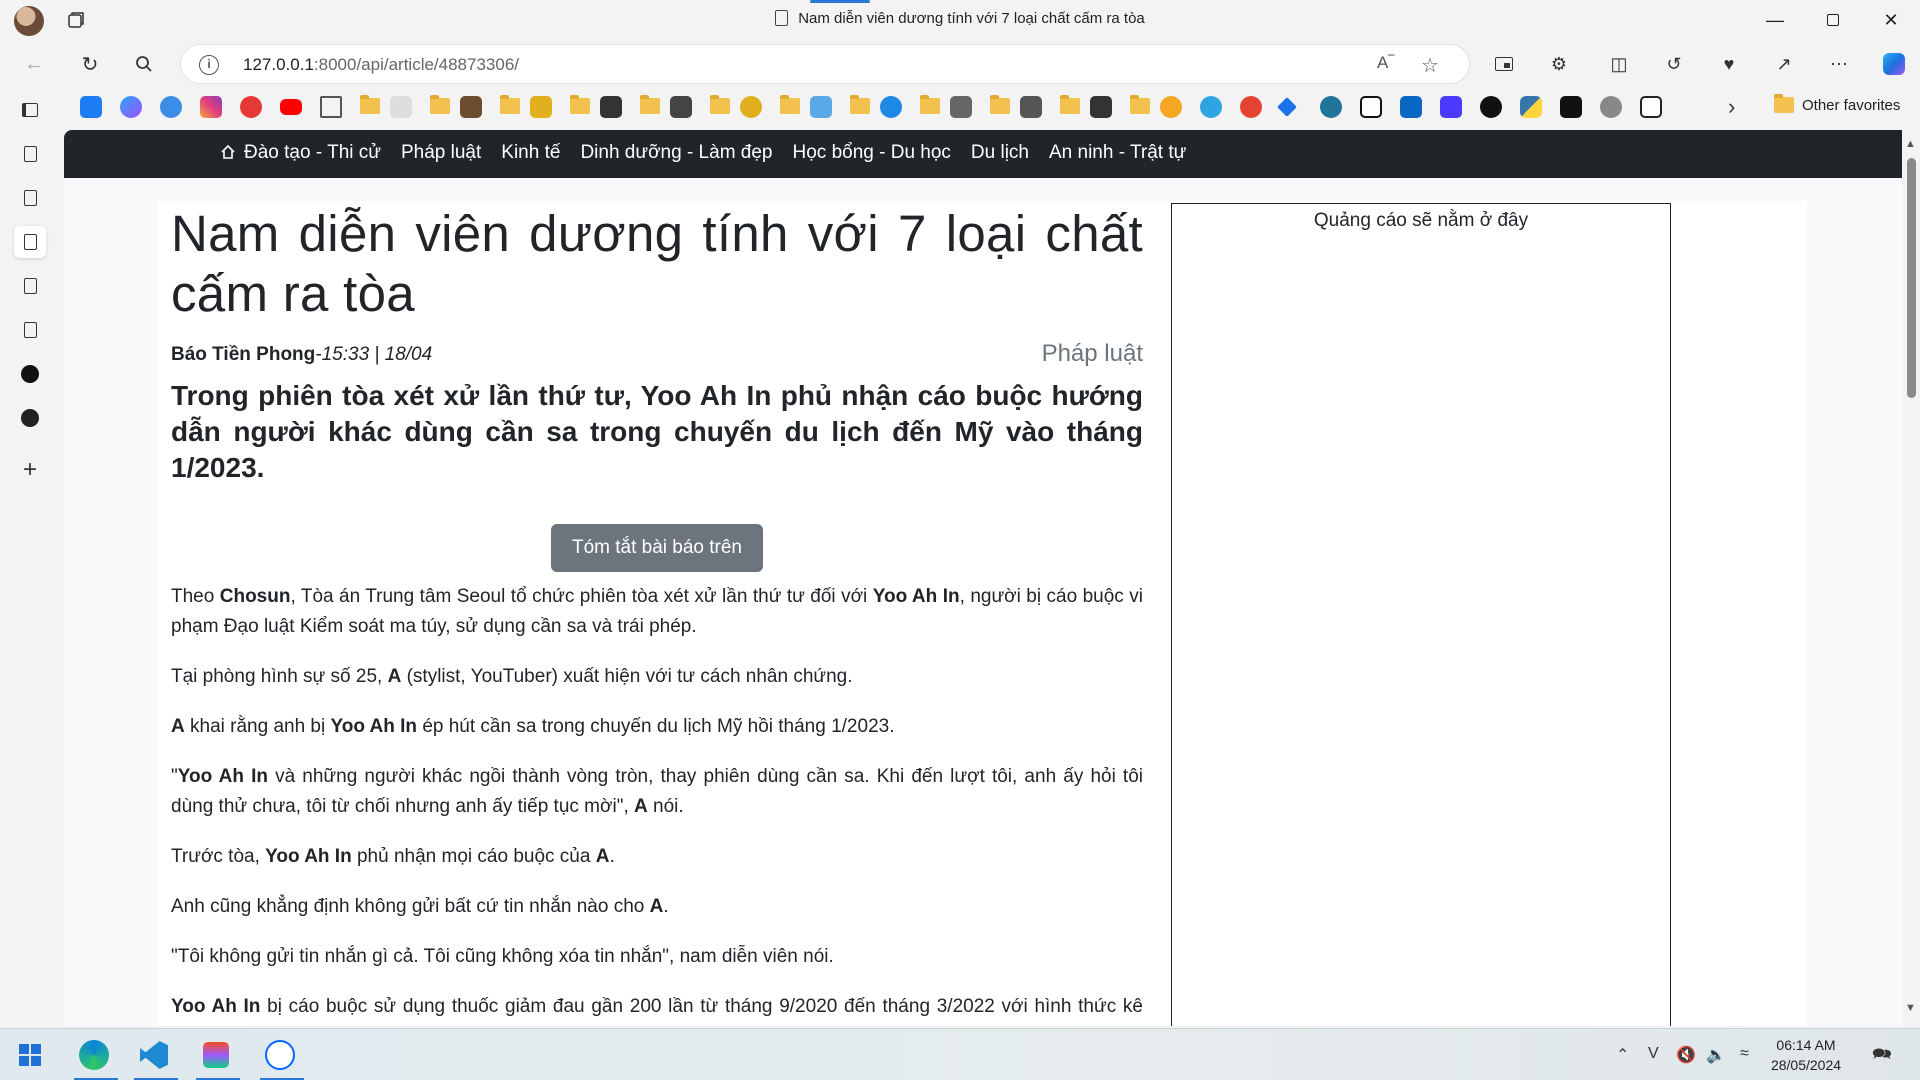 The width and height of the screenshot is (1920, 1080). What do you see at coordinates (821, 107) in the screenshot?
I see `favorite-grid-icon` at bounding box center [821, 107].